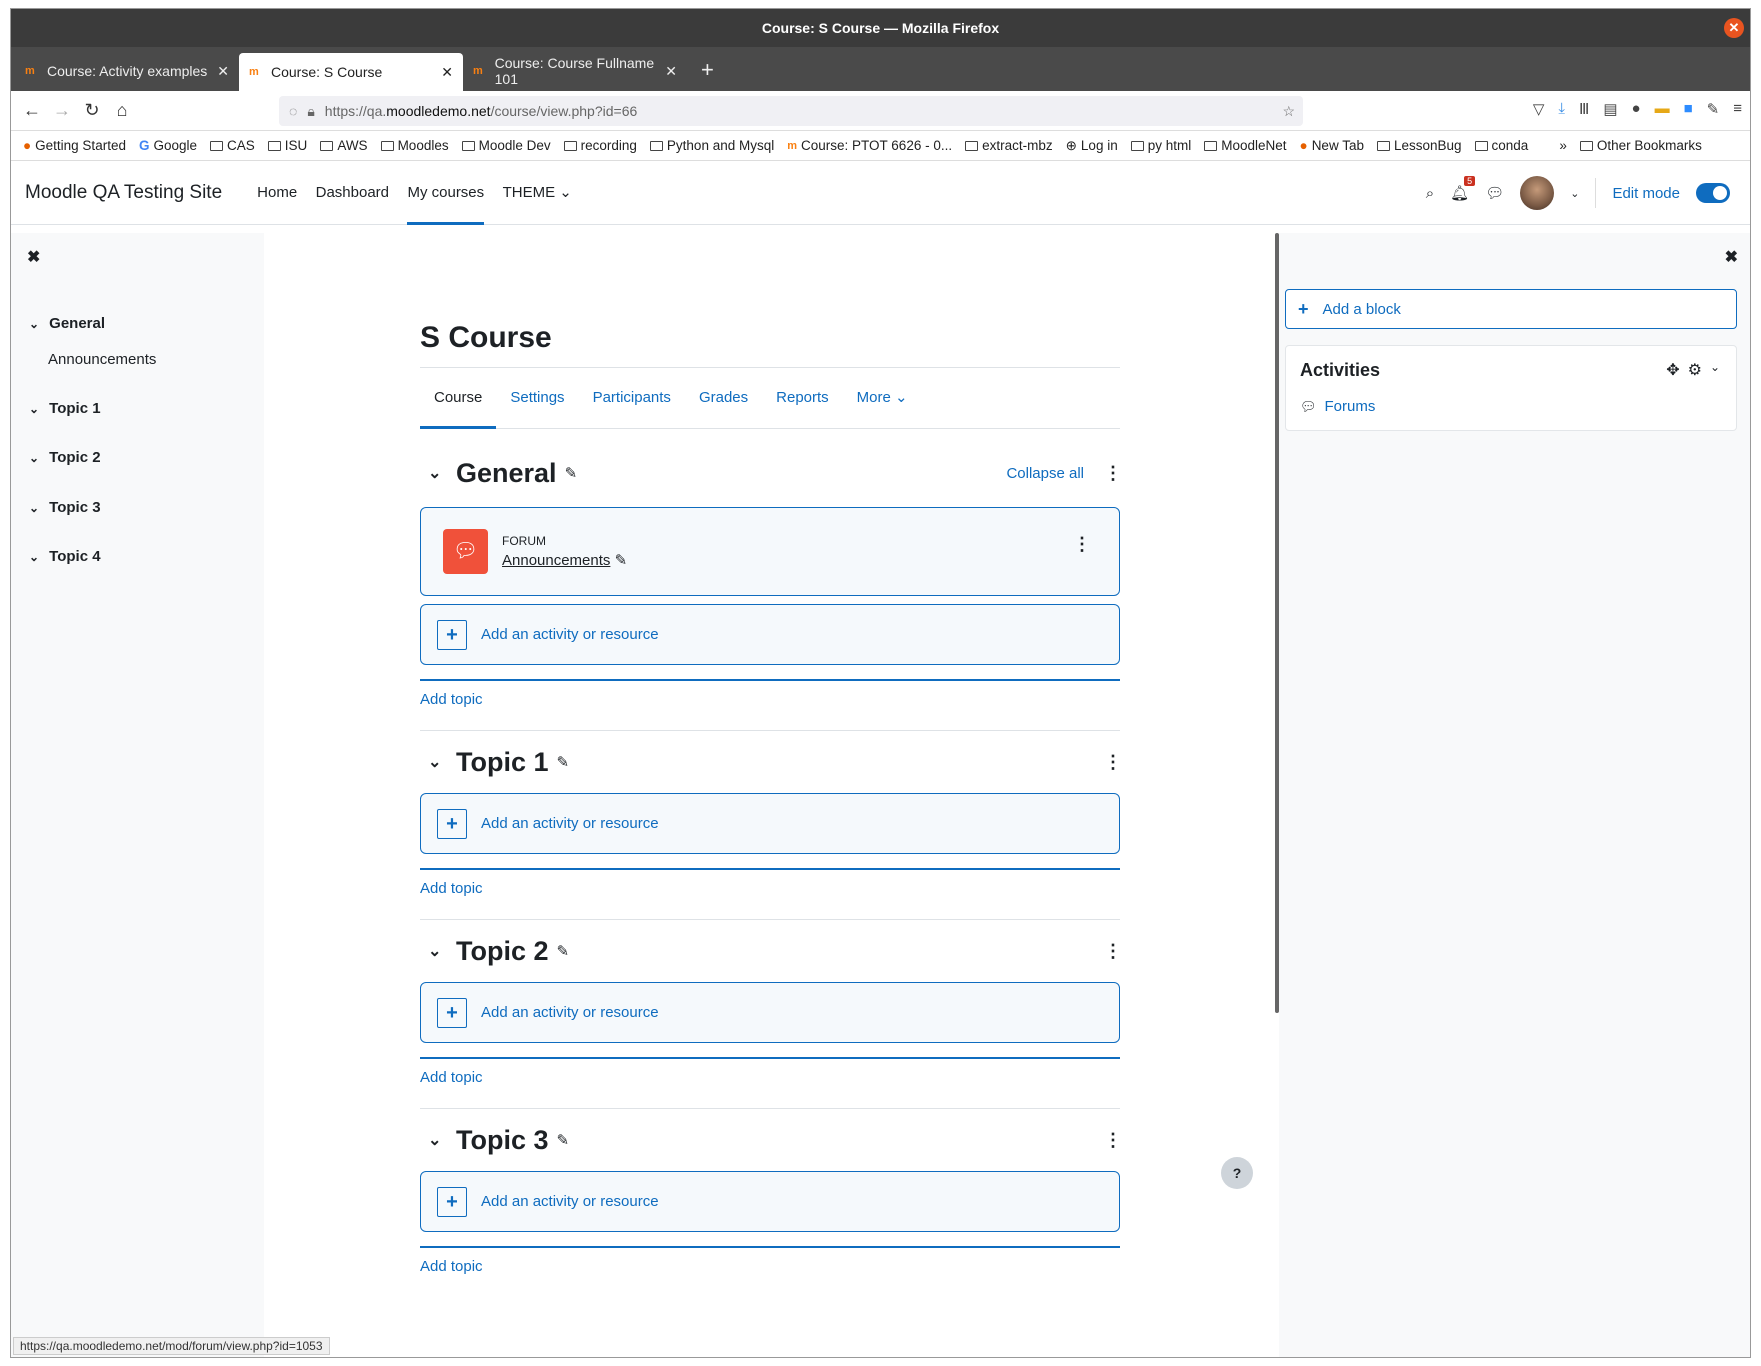 This screenshot has height=1366, width=1761. Describe the element at coordinates (707, 70) in the screenshot. I see `new-tab-button: +` at that location.